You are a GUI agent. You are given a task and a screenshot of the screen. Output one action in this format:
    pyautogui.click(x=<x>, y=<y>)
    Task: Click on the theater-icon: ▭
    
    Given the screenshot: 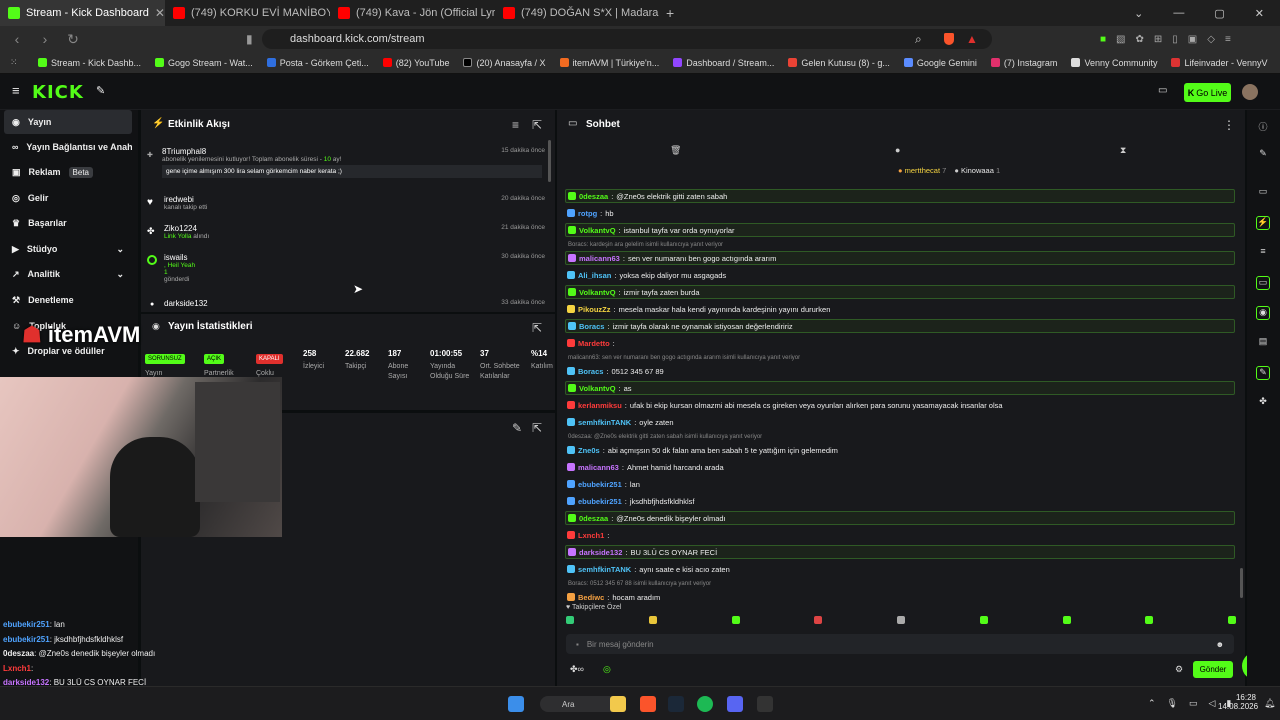 What is the action you would take?
    pyautogui.click(x=1162, y=90)
    